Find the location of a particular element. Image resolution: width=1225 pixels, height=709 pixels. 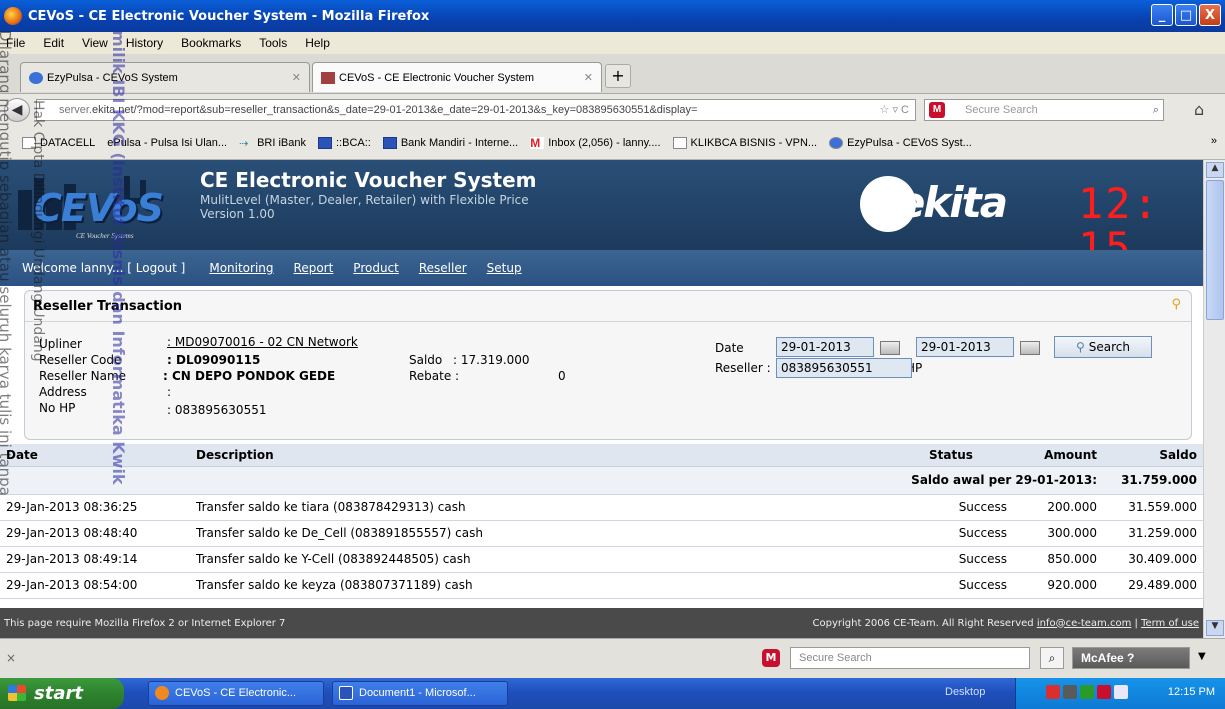

vertical-scrollbar: ▲ ▼ is located at coordinates (1214, 399).